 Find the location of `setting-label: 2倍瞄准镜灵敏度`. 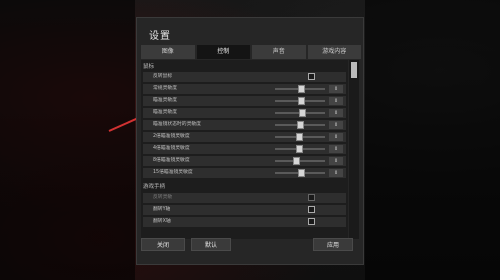

setting-label: 2倍瞄准镜灵敏度 is located at coordinates (171, 136).